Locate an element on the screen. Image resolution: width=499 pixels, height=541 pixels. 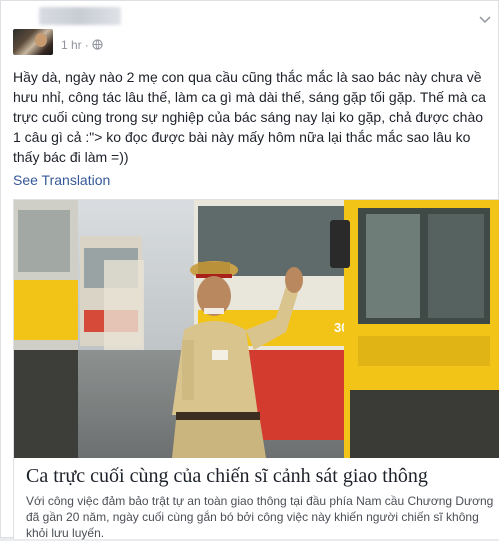
see-translation-link: See Translation is located at coordinates (61, 180).